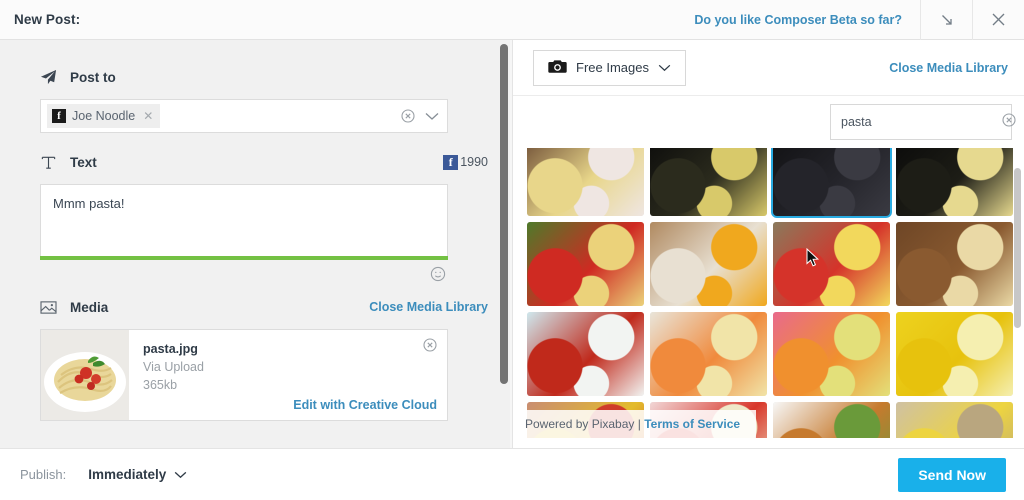  I want to click on image-icon, so click(53, 307).